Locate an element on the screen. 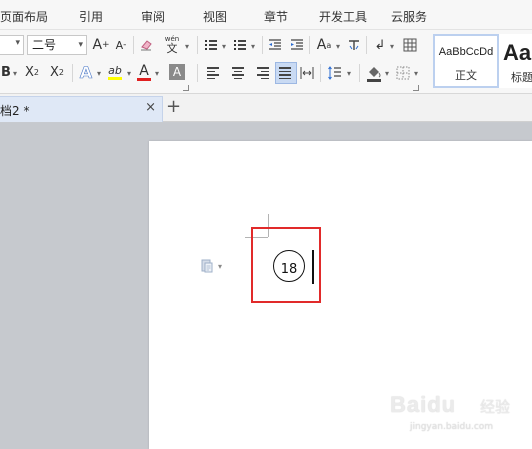 The width and height of the screenshot is (532, 449). shading-button is located at coordinates (374, 73).